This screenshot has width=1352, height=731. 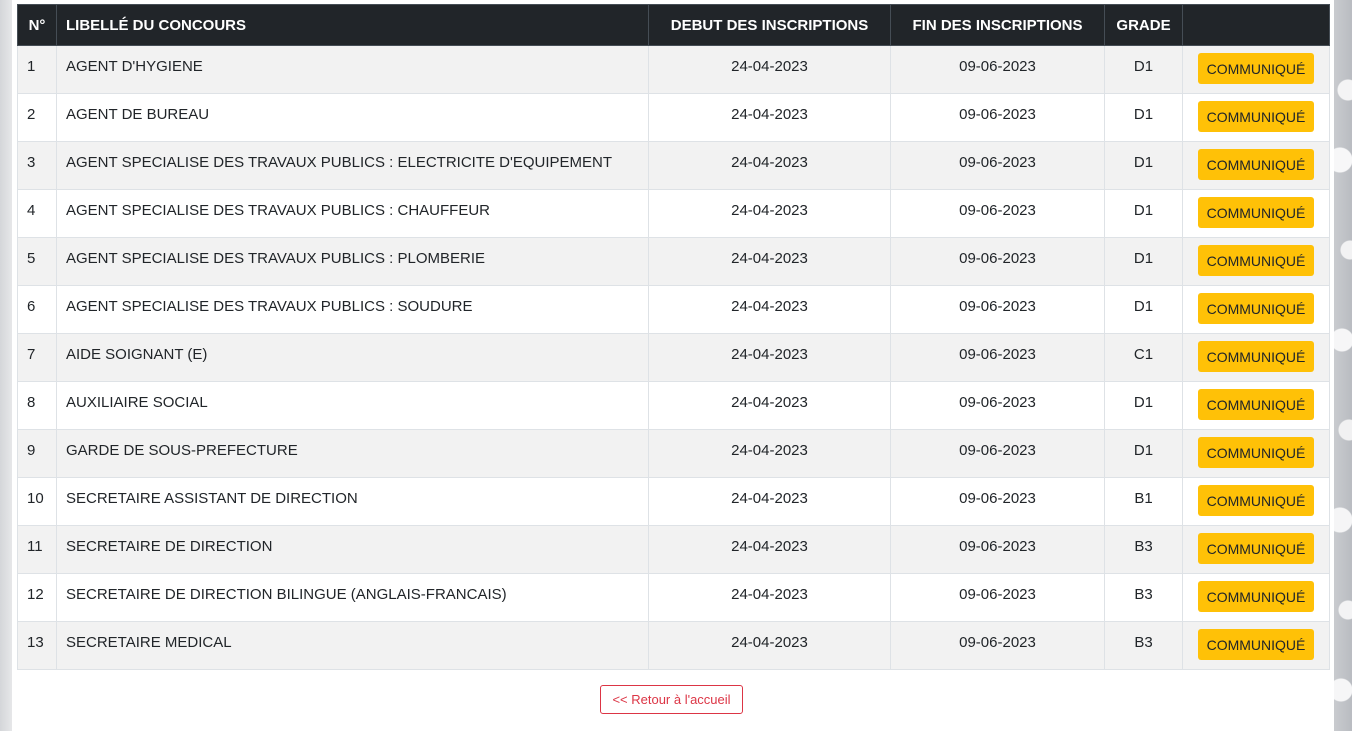 What do you see at coordinates (35, 546) in the screenshot?
I see `row-number: 11` at bounding box center [35, 546].